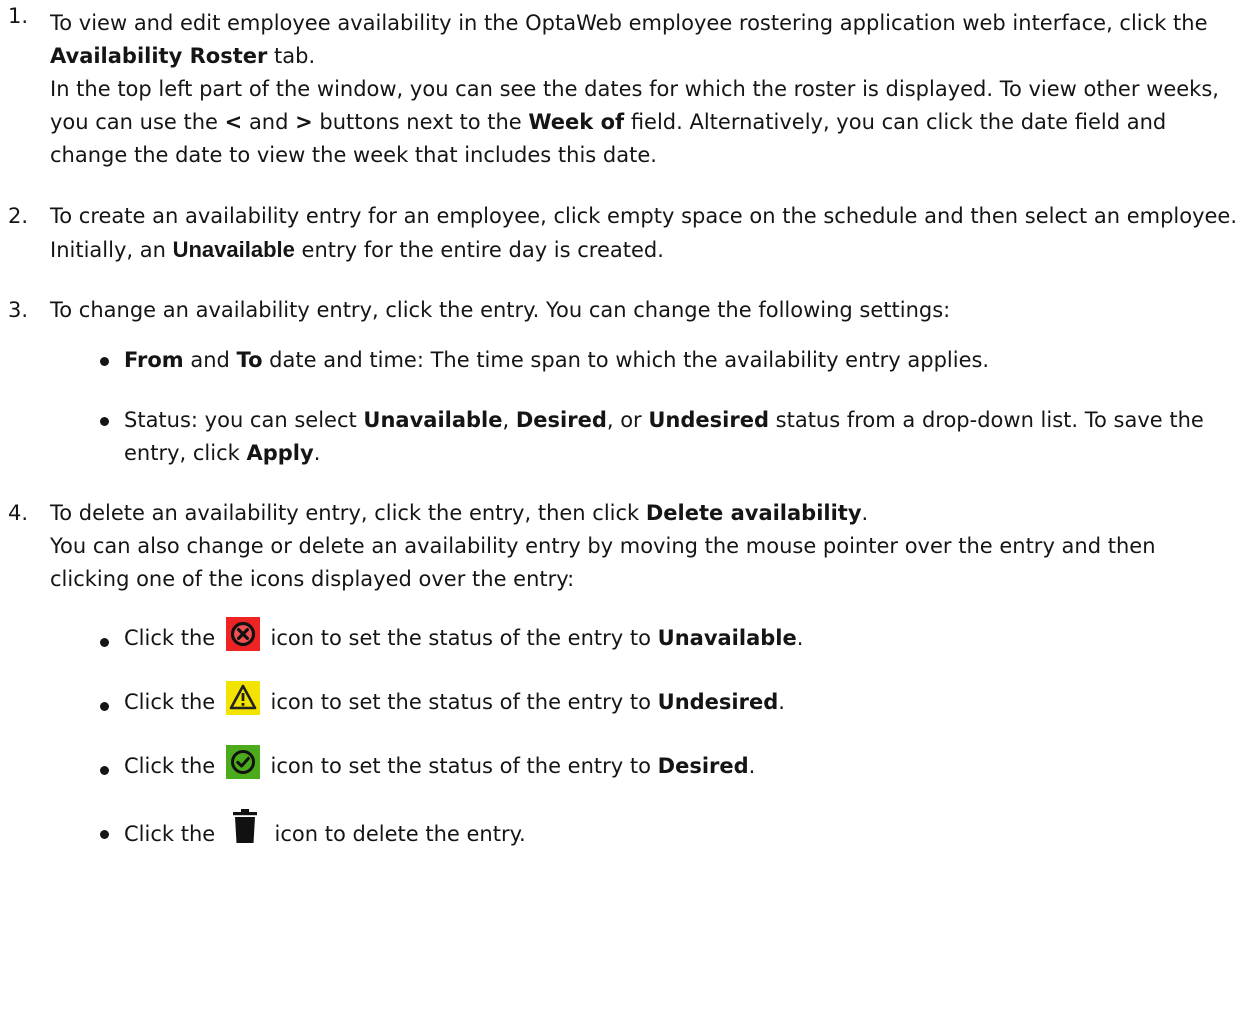 The width and height of the screenshot is (1241, 1018). What do you see at coordinates (576, 122) in the screenshot?
I see `week-of-label: Week of` at bounding box center [576, 122].